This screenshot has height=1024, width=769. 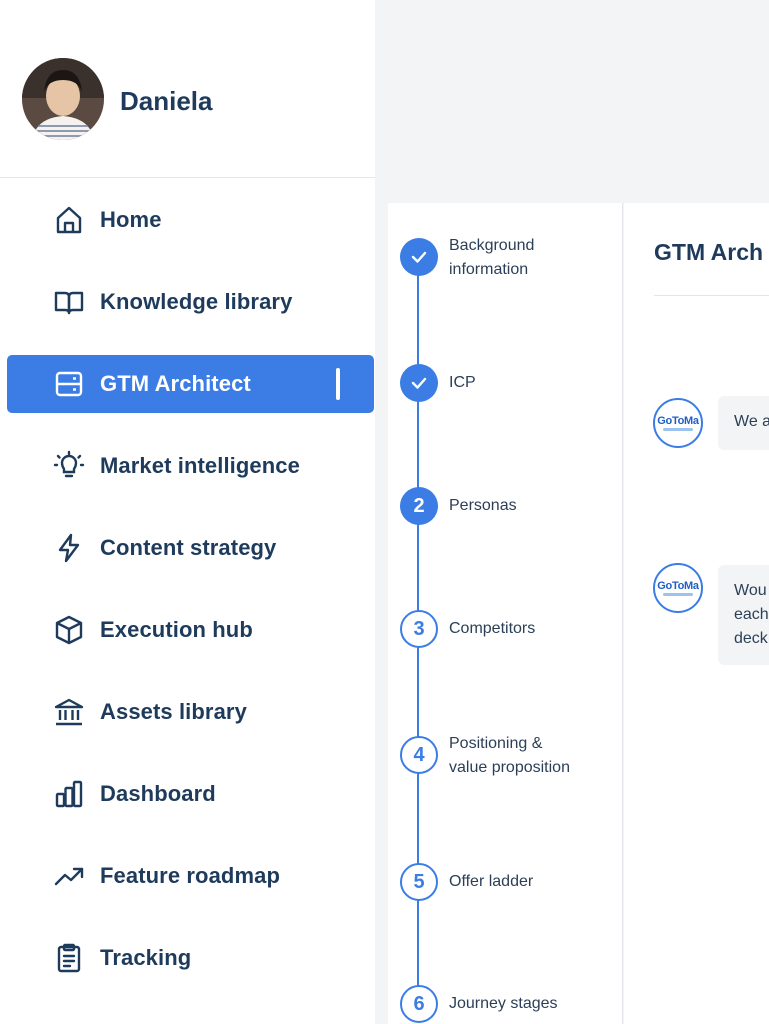 I want to click on nav-item-label: Assets library, so click(x=173, y=711).